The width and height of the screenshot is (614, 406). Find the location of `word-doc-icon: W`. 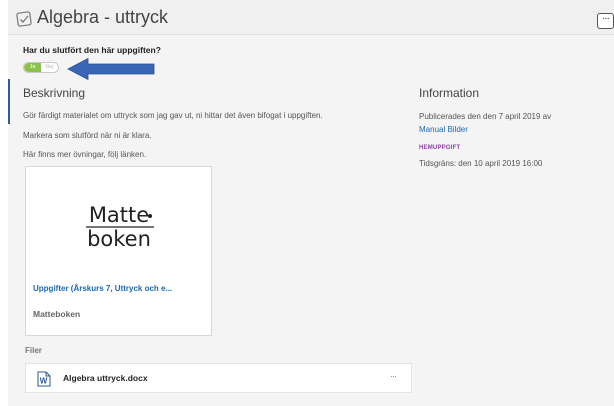

word-doc-icon: W is located at coordinates (44, 379).